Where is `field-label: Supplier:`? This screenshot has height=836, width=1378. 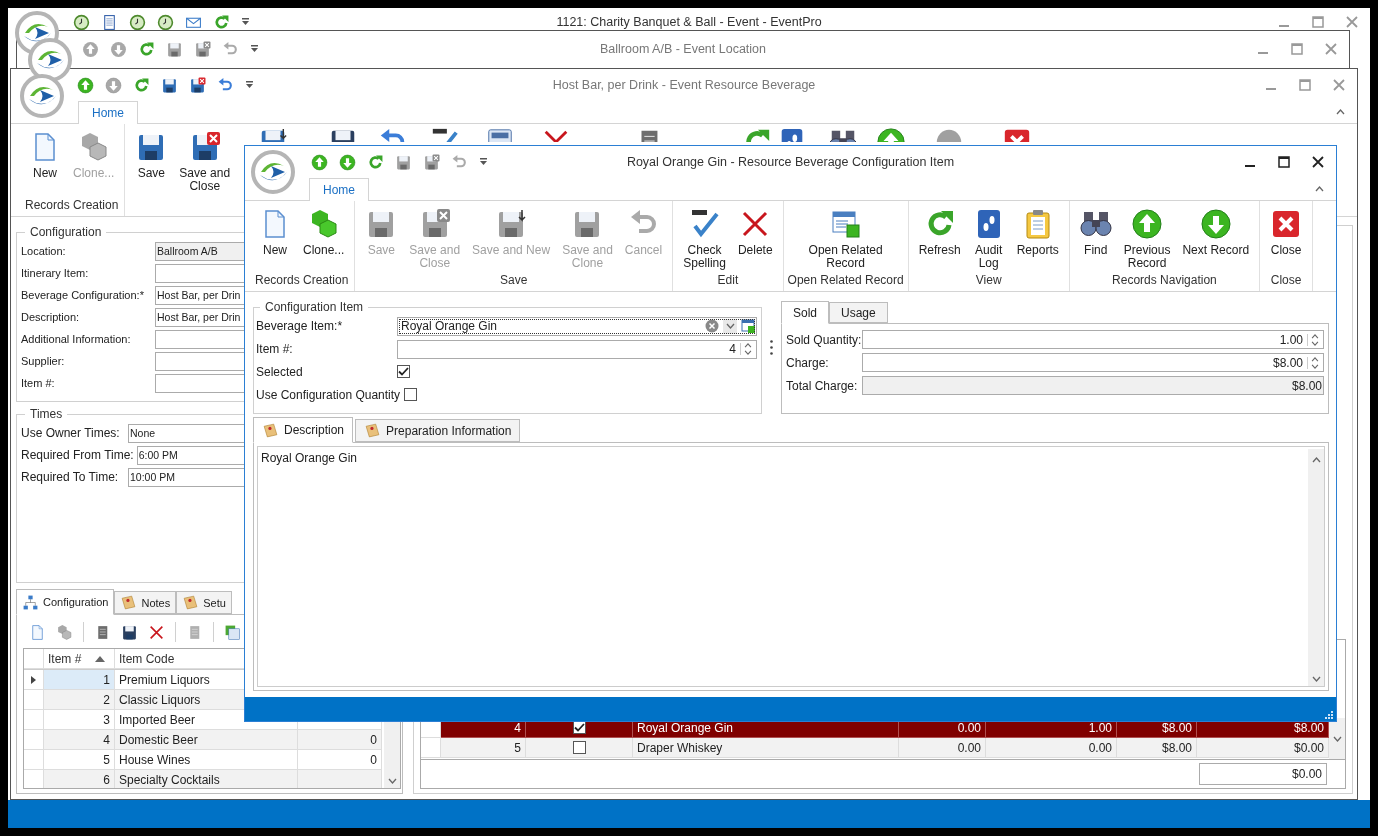 field-label: Supplier: is located at coordinates (43, 361).